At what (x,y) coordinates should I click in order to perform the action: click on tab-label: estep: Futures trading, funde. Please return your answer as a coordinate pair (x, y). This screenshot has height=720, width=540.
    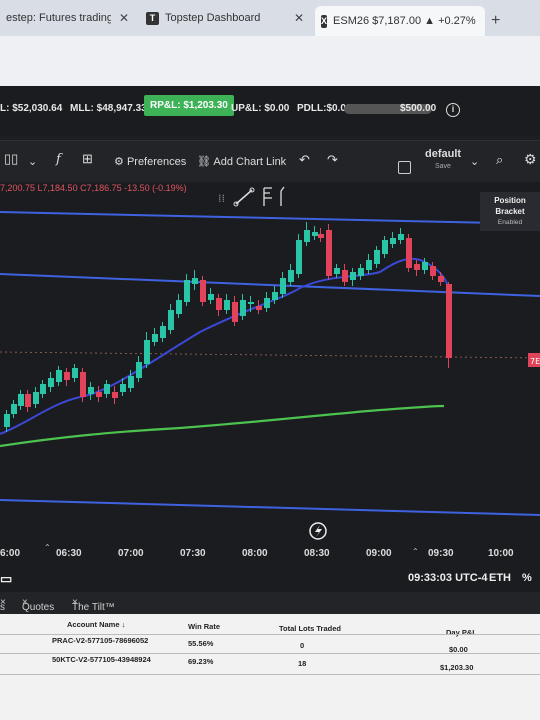
    Looking at the image, I should click on (58, 18).